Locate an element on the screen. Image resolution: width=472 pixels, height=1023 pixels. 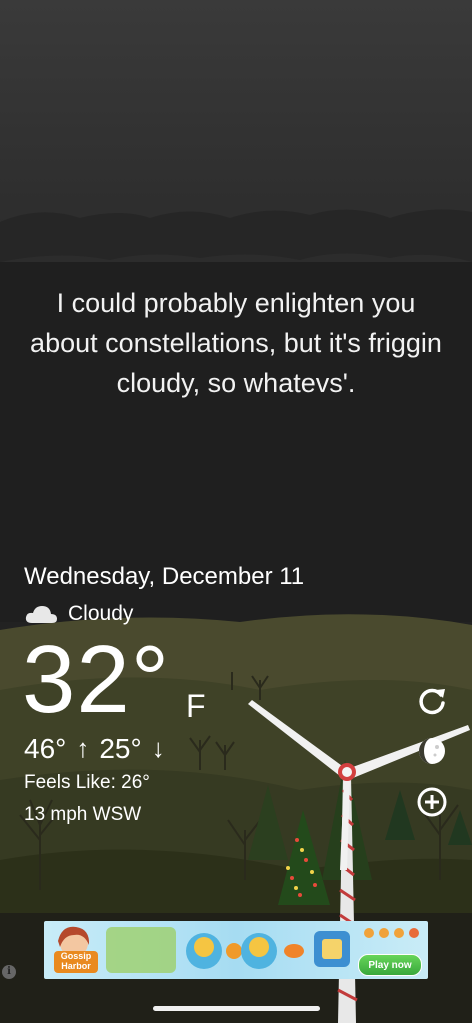
arrow-down-icon: ↓ is located at coordinates (158, 748).